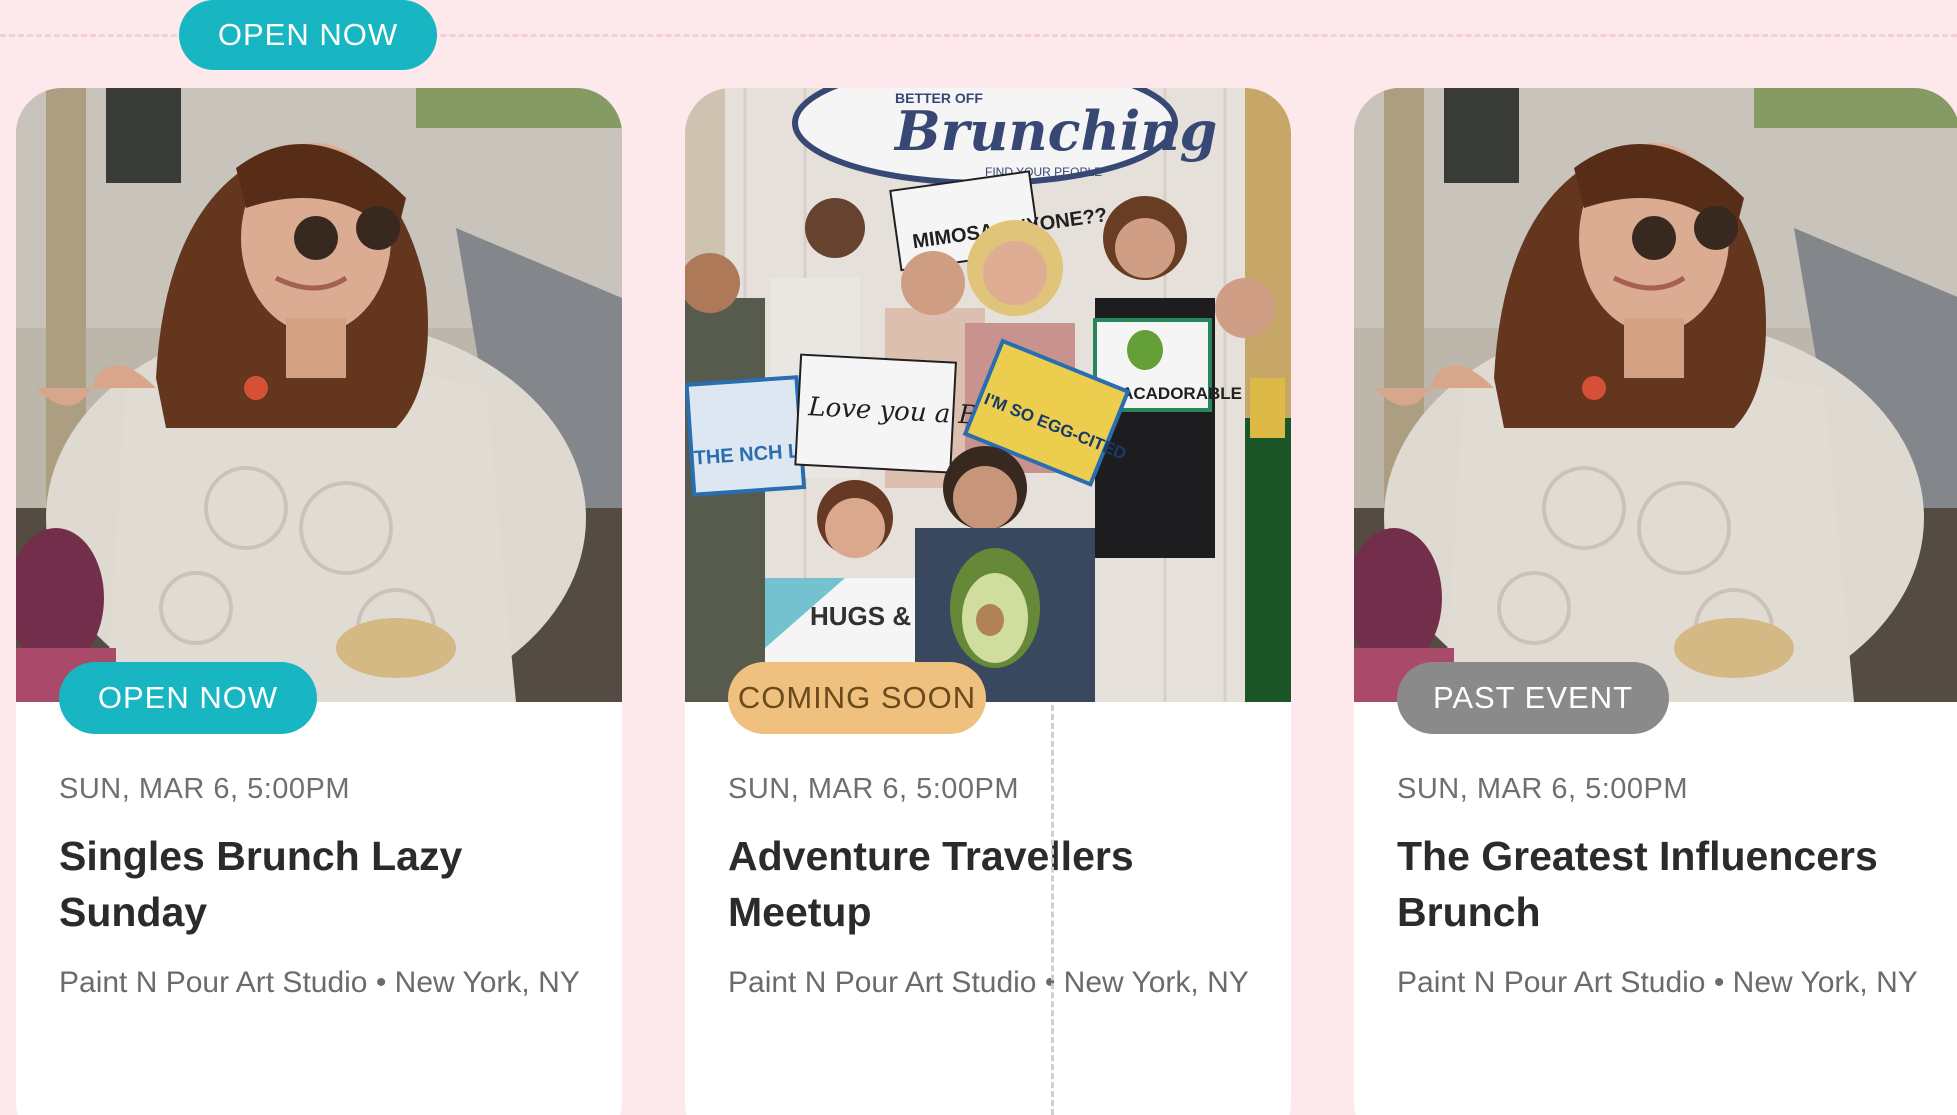  What do you see at coordinates (188, 698) in the screenshot?
I see `status-badge: OPEN NOW` at bounding box center [188, 698].